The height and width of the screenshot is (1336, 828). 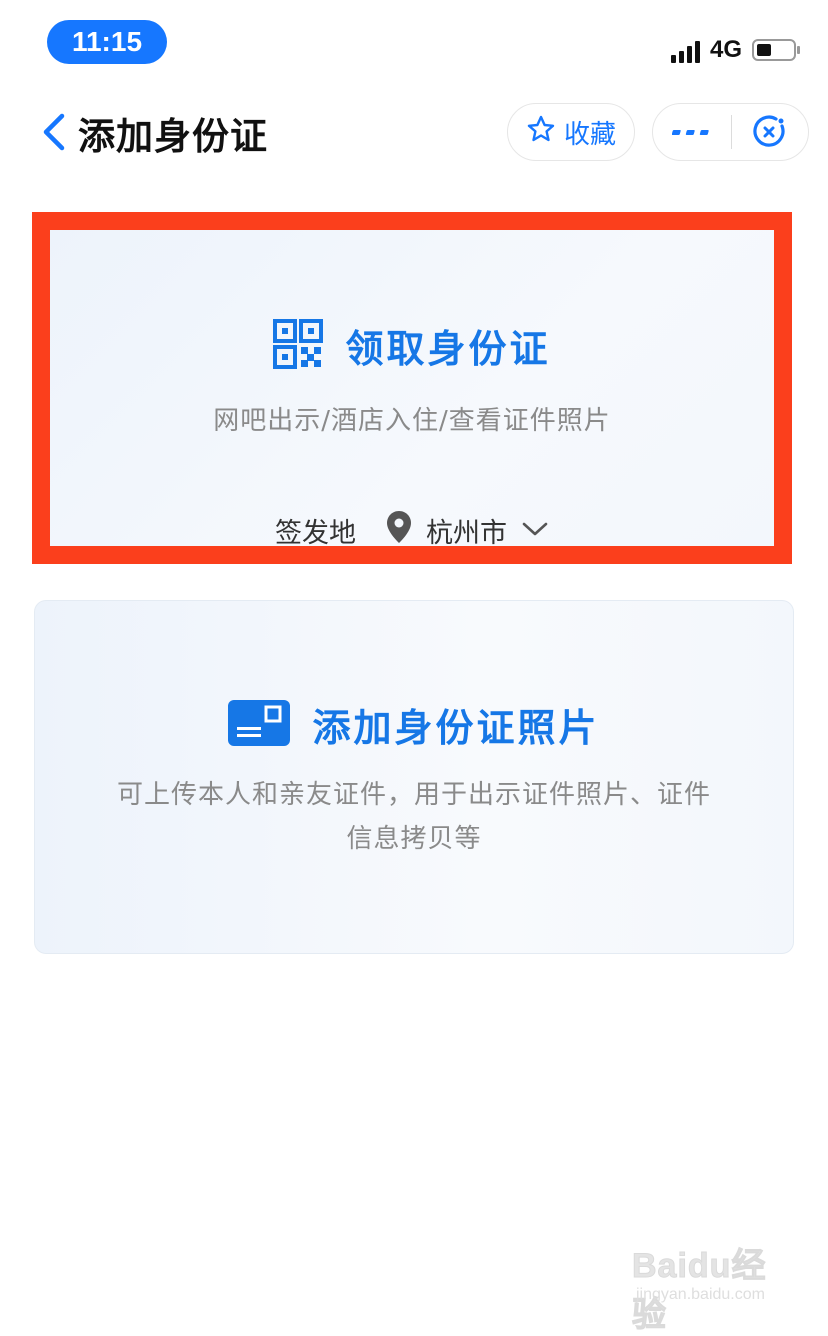 I want to click on more-dots-icon, so click(x=690, y=132).